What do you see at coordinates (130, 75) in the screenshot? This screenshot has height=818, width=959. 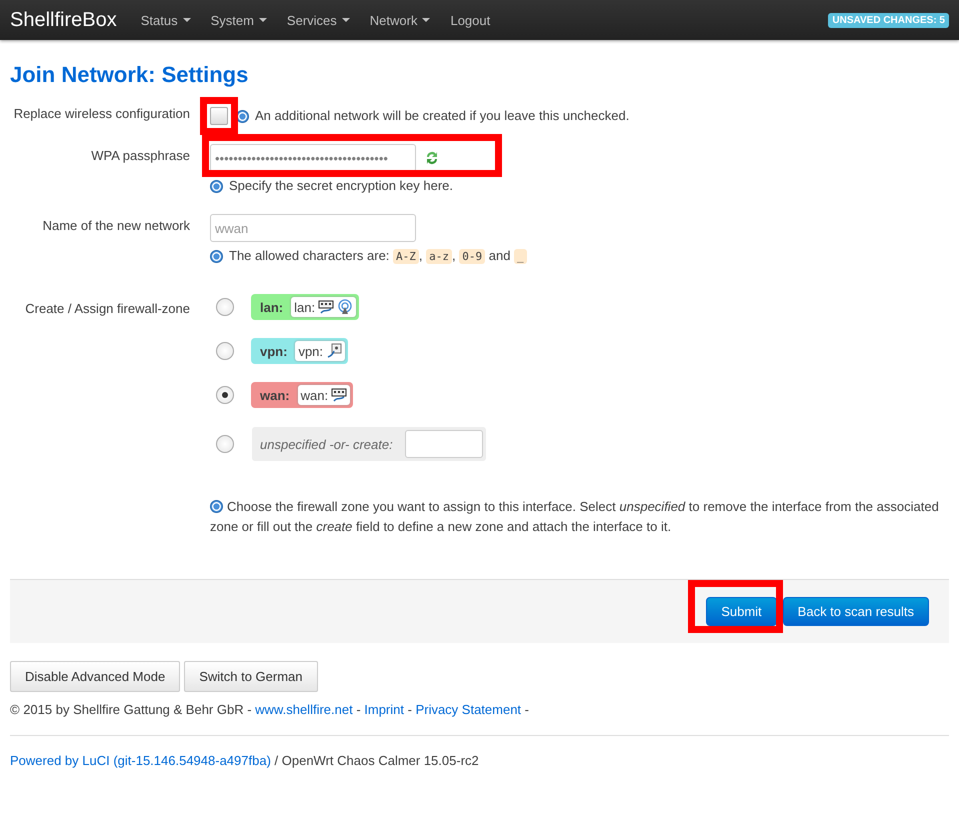 I see `page-title: Join Network: Settings` at bounding box center [130, 75].